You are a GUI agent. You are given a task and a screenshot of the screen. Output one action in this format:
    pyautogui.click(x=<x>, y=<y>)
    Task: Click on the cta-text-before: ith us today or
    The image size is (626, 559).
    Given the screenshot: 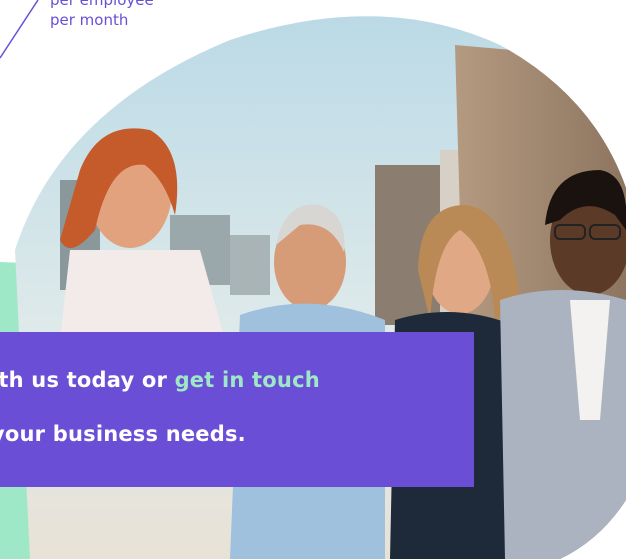 What is the action you would take?
    pyautogui.click(x=87, y=380)
    